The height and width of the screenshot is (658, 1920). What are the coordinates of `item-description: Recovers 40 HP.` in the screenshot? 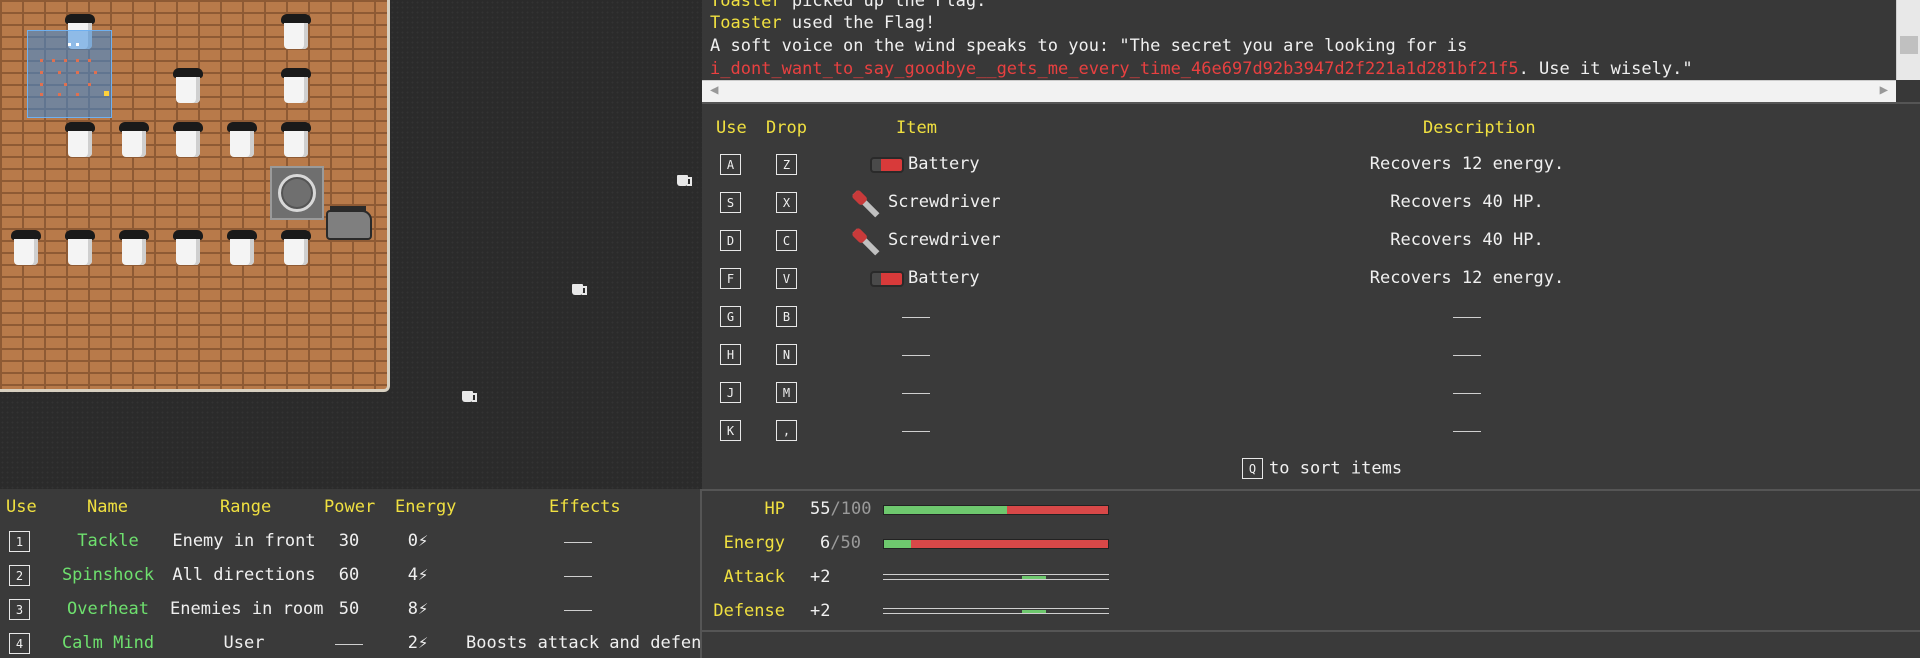 It's located at (1467, 240).